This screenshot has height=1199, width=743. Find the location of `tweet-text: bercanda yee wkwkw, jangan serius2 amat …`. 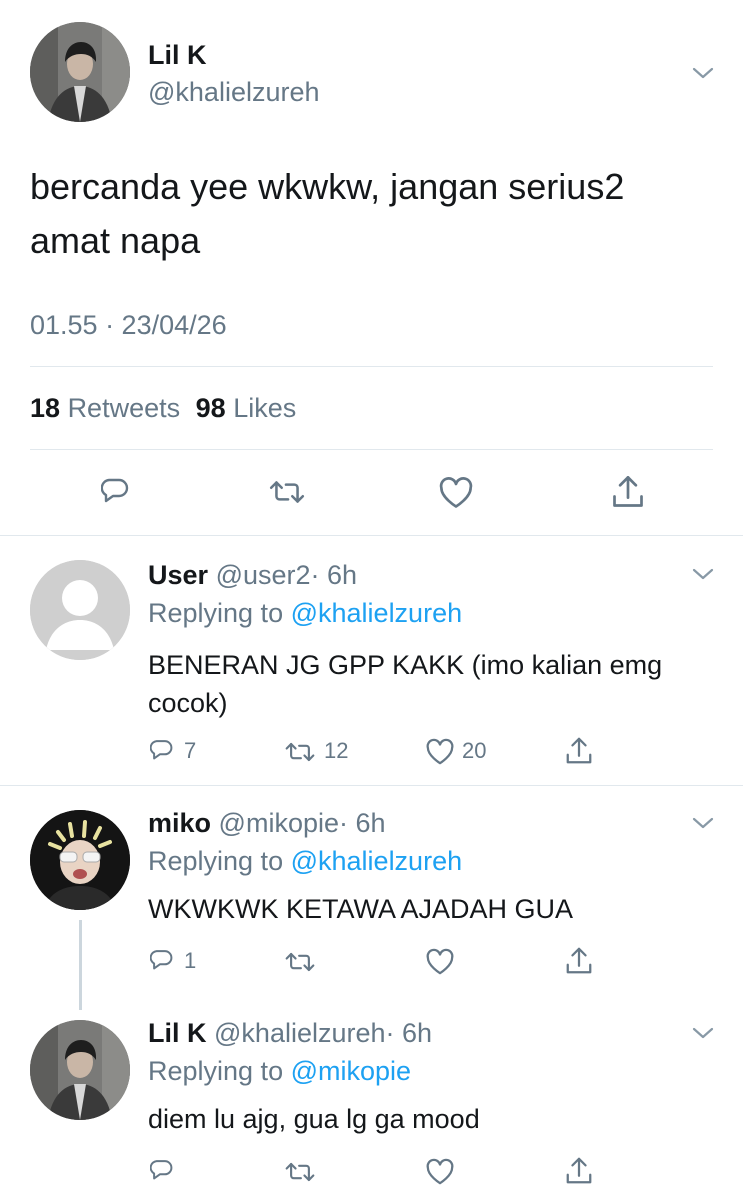

tweet-text: bercanda yee wkwkw, jangan serius2 amat … is located at coordinates (327, 214).